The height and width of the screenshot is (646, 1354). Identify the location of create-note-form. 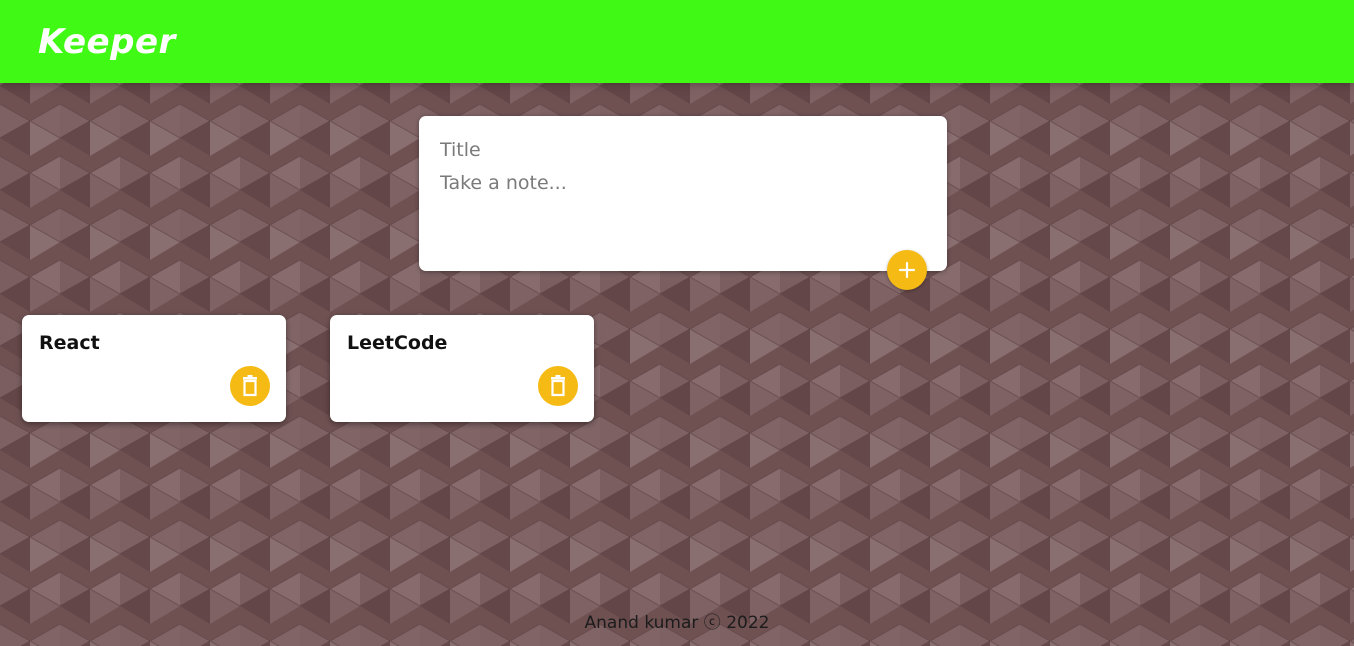
(683, 203).